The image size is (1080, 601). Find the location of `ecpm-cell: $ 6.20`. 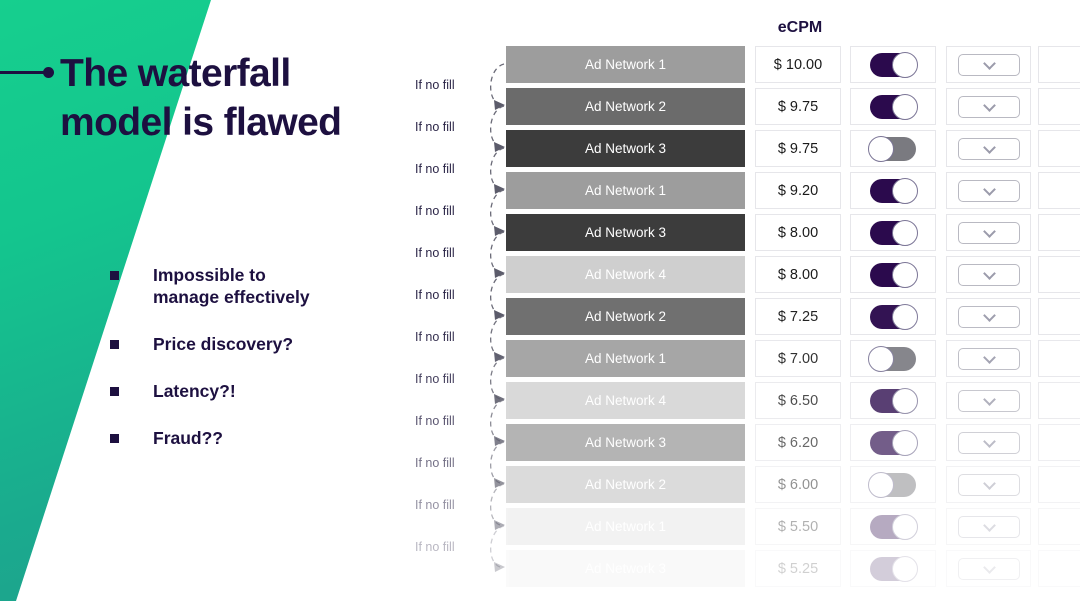

ecpm-cell: $ 6.20 is located at coordinates (798, 442).